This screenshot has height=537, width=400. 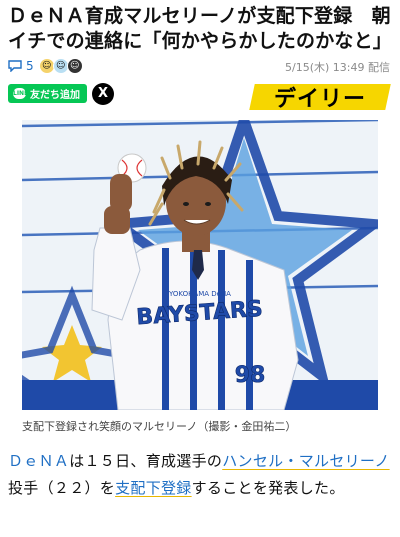 I want to click on comment-count: 5, so click(x=30, y=66).